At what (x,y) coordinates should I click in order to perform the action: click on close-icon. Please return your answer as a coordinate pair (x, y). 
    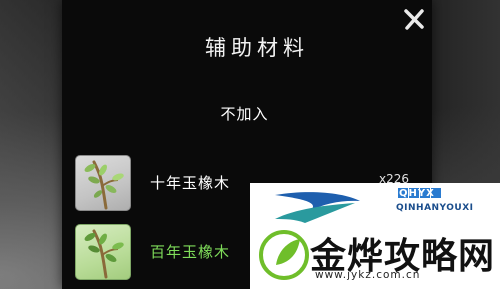
    Looking at the image, I should click on (414, 19).